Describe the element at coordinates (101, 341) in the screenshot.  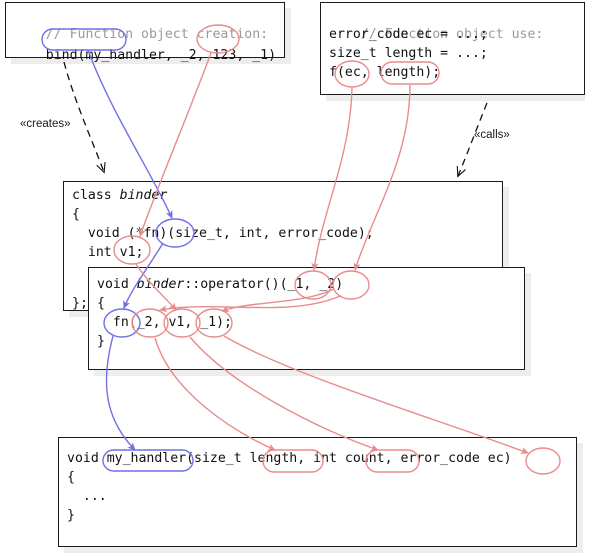
I see `operator-line-4: }` at that location.